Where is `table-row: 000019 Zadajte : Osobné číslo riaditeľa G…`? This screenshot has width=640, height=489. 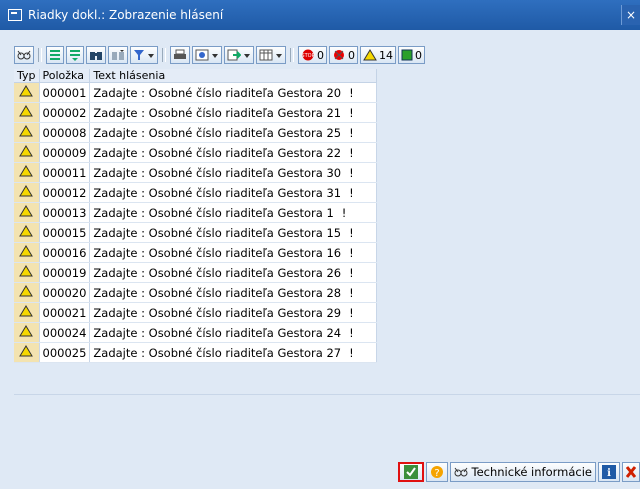 table-row: 000019 Zadajte : Osobné číslo riaditeľa G… is located at coordinates (196, 272).